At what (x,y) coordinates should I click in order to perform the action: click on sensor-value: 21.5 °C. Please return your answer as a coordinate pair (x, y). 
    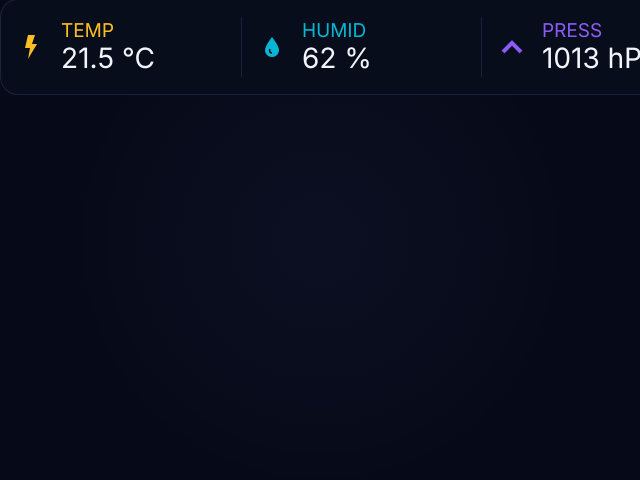
    Looking at the image, I should click on (108, 58).